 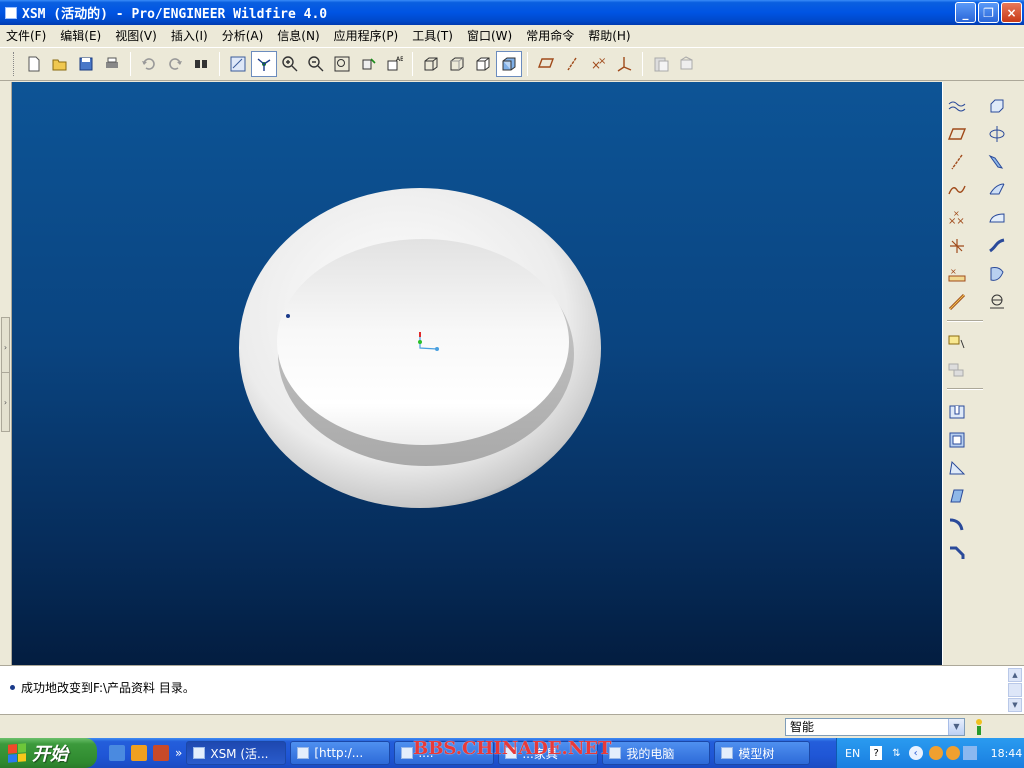 I want to click on scroll-up-icon: ▲, so click(x=1015, y=675).